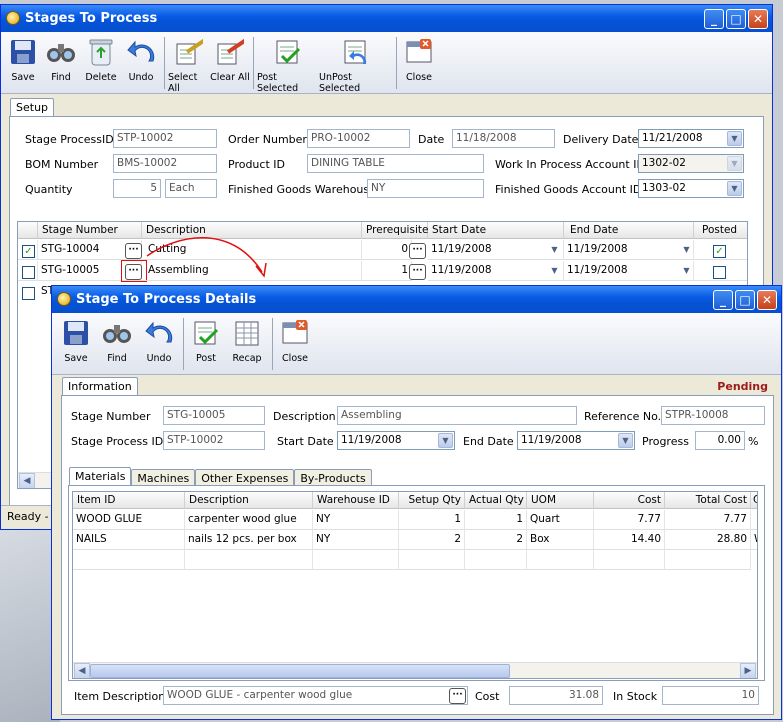  What do you see at coordinates (754, 500) in the screenshot?
I see `column-header: C` at bounding box center [754, 500].